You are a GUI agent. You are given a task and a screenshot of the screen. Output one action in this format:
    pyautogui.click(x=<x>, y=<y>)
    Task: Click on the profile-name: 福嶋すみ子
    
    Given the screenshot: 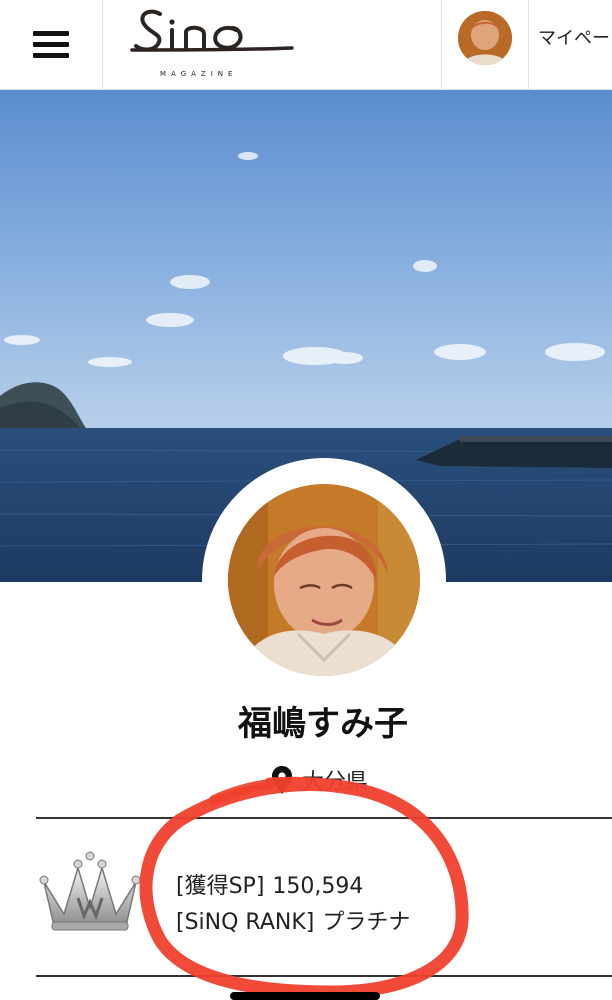 What is the action you would take?
    pyautogui.click(x=323, y=724)
    